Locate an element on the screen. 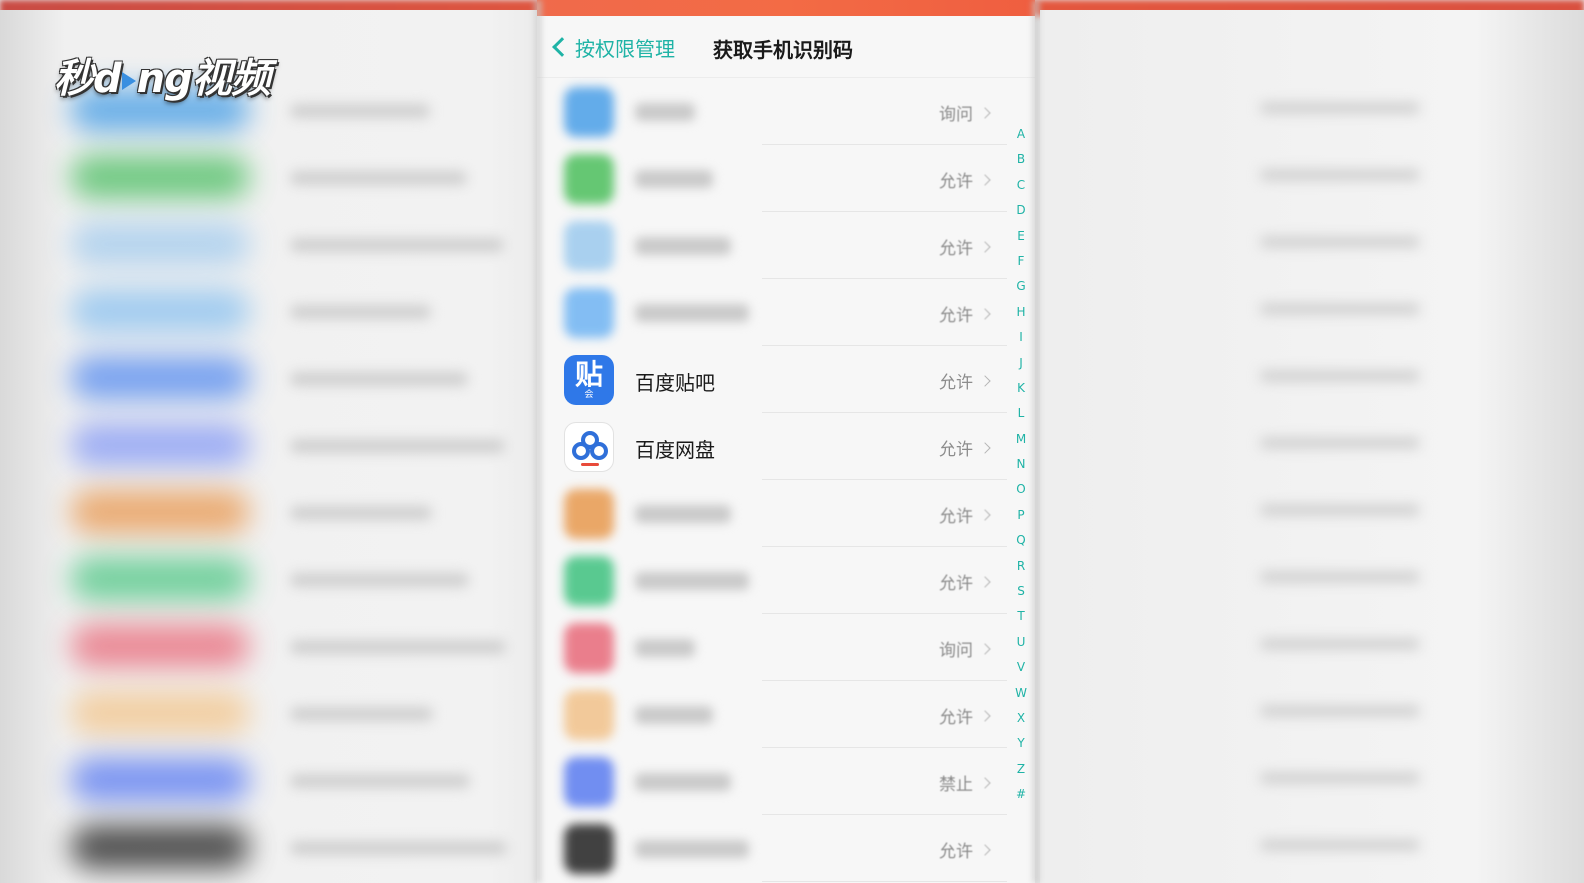 The width and height of the screenshot is (1584, 883). app-icon-black is located at coordinates (589, 849).